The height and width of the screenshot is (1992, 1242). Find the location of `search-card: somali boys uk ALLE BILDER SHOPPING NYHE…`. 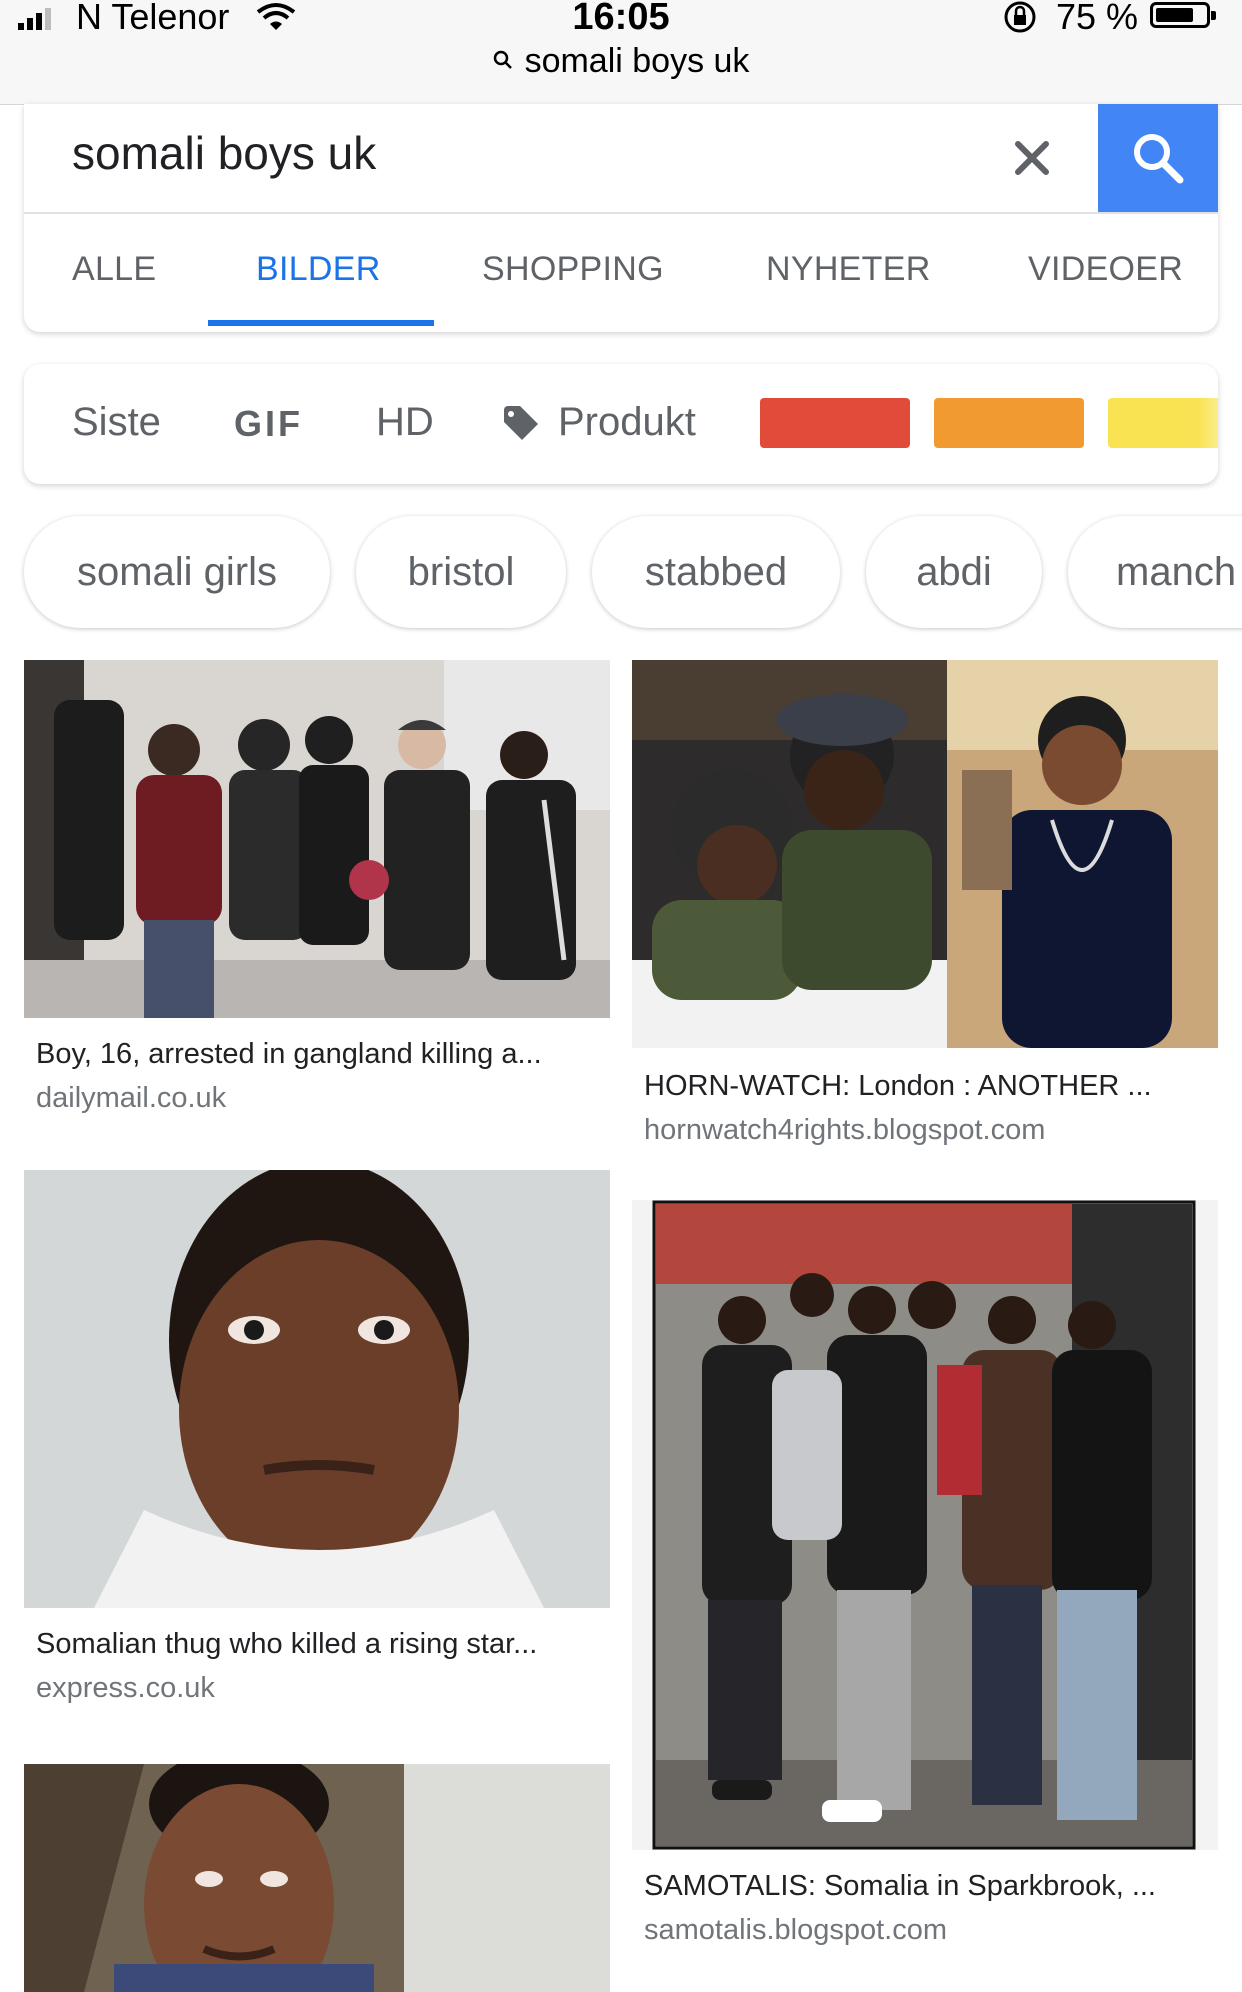

search-card: somali boys uk ALLE BILDER SHOPPING NYHE… is located at coordinates (621, 218).